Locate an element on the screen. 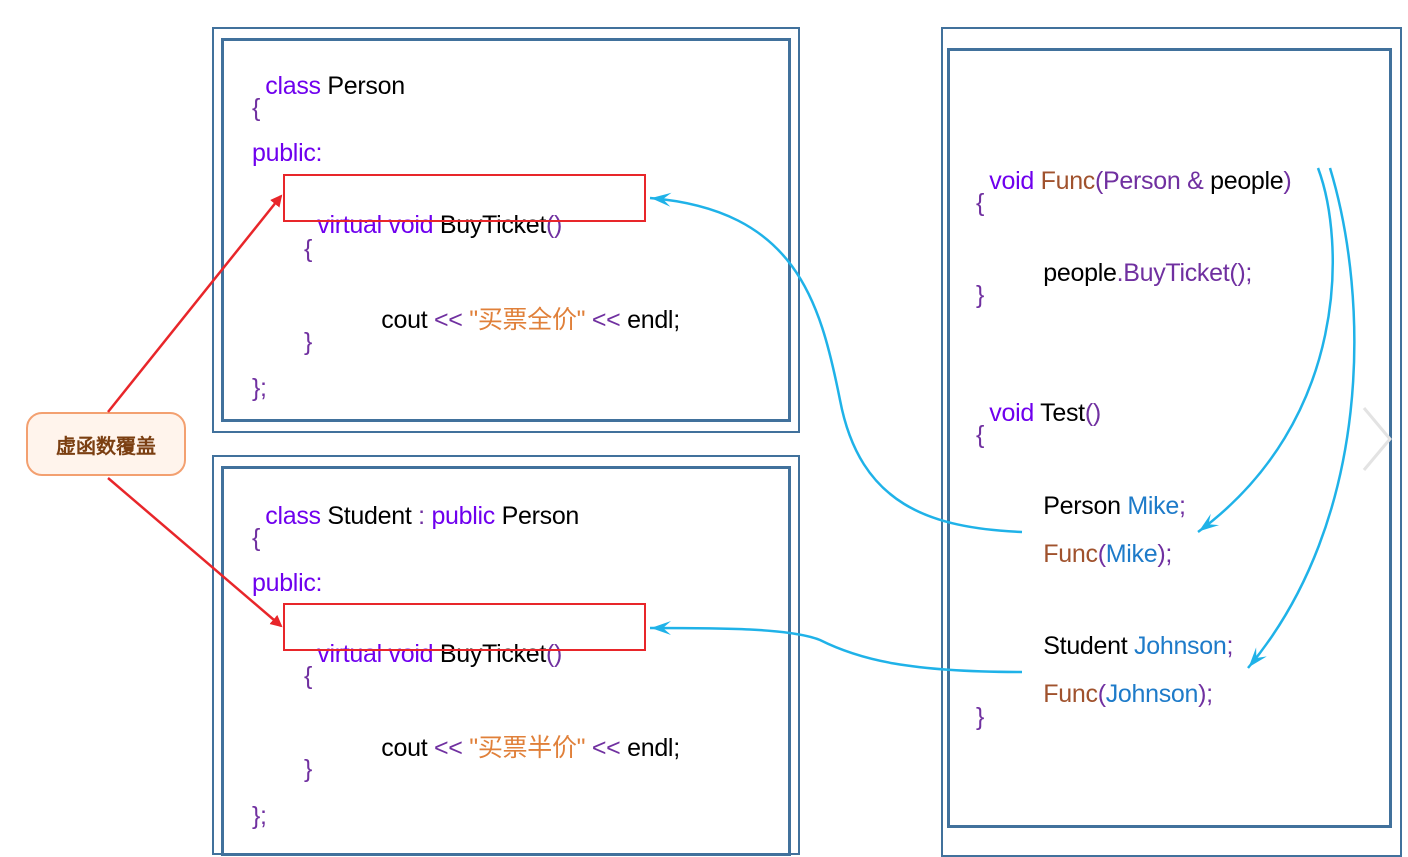  blue-arrow-people-to-johnson is located at coordinates (1301, 418).